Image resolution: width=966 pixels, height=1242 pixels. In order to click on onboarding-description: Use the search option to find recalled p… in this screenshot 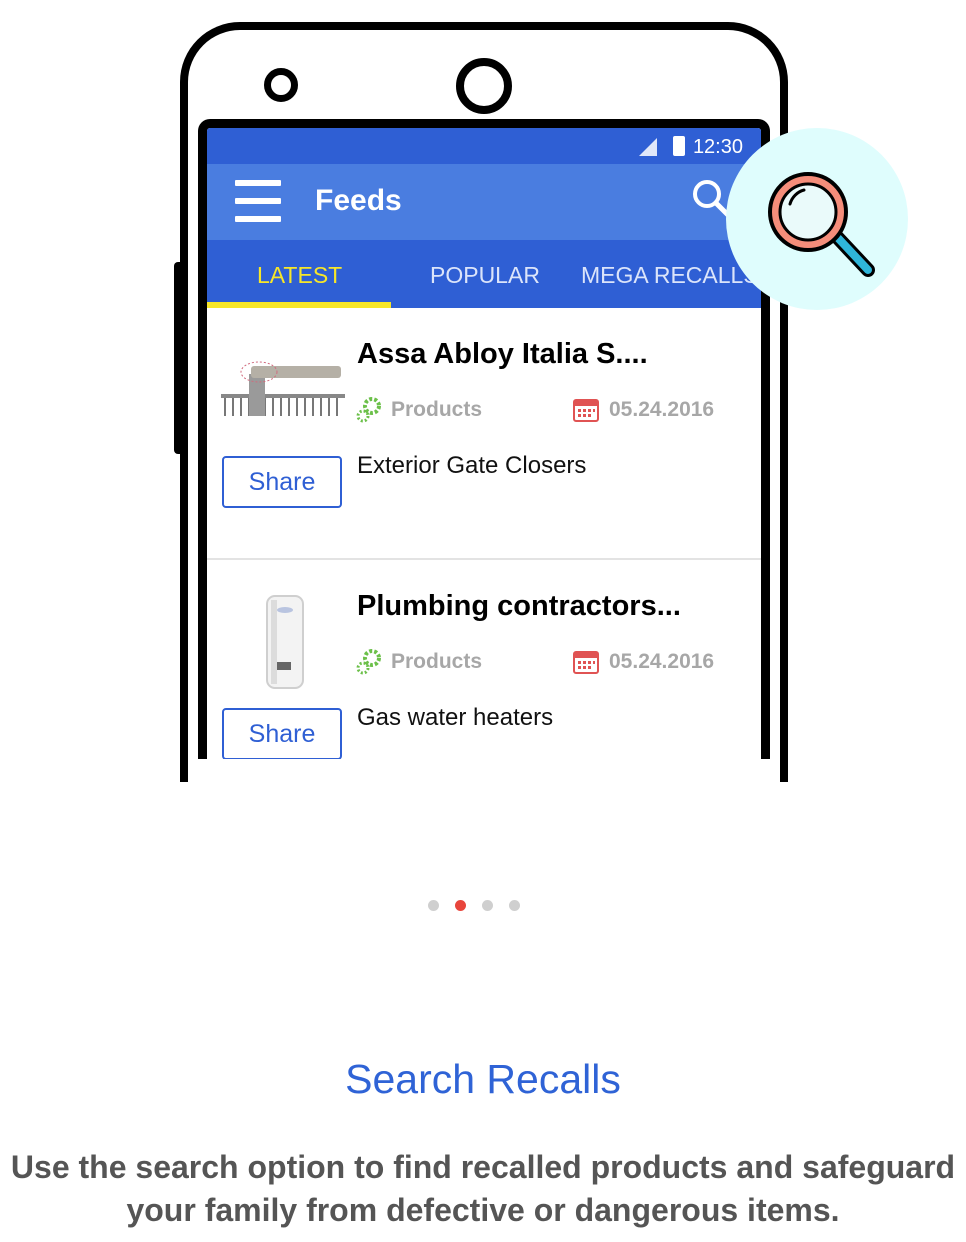, I will do `click(483, 1188)`.